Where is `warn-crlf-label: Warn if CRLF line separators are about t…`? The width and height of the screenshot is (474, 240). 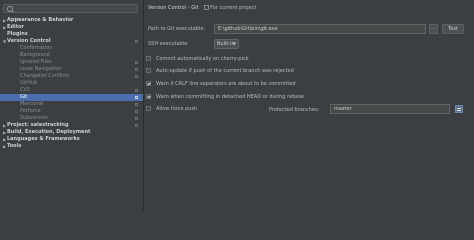
warn-crlf-label: Warn if CRLF line separators are about t… is located at coordinates (226, 84).